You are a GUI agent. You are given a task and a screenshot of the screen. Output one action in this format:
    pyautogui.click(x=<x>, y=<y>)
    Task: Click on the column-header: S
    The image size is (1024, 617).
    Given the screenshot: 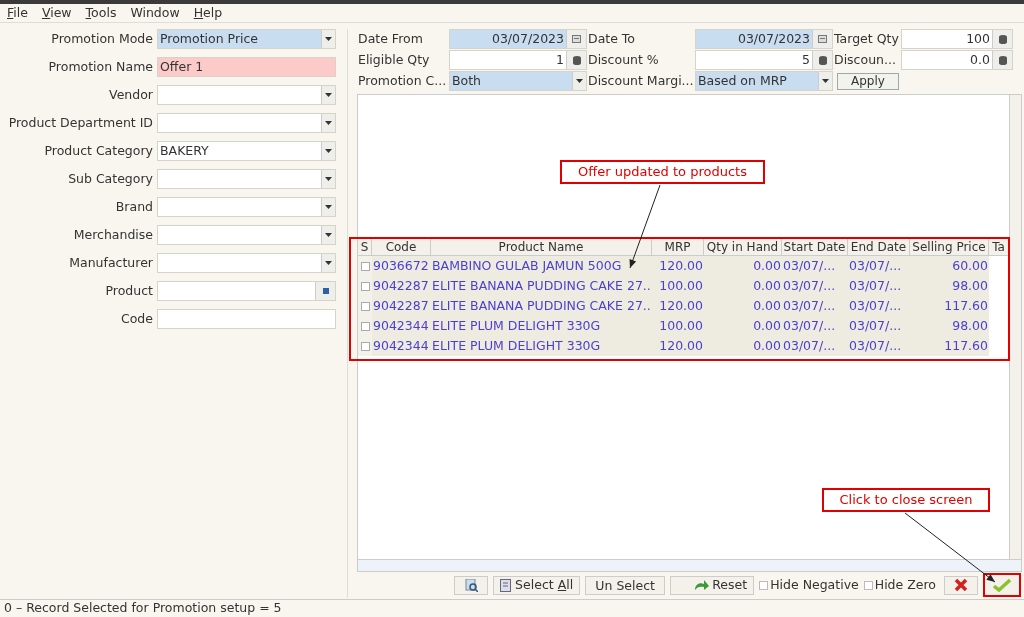 What is the action you would take?
    pyautogui.click(x=365, y=246)
    